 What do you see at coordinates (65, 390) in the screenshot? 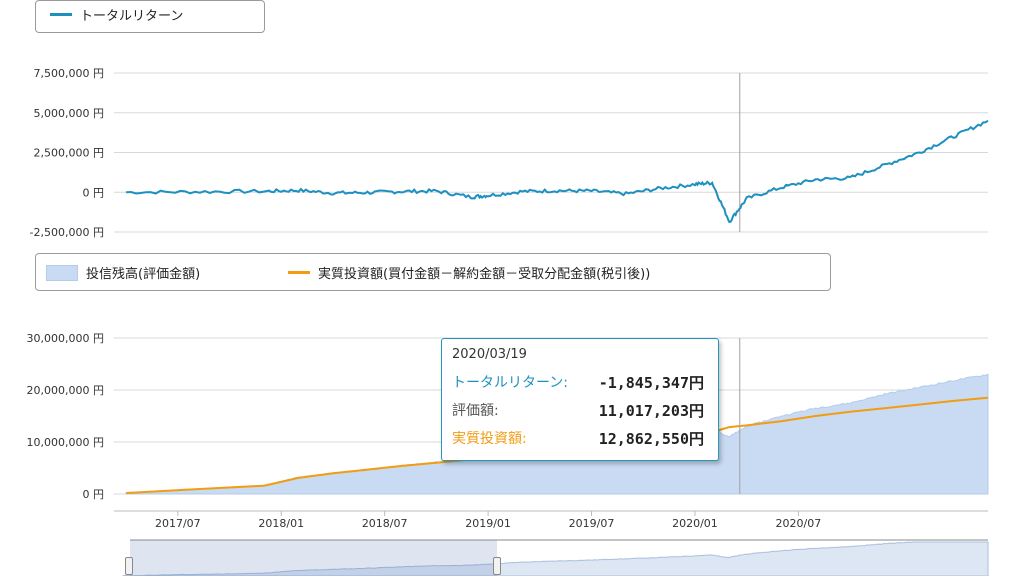
I see `bottom-y-tick-label: 20,000,000 円` at bounding box center [65, 390].